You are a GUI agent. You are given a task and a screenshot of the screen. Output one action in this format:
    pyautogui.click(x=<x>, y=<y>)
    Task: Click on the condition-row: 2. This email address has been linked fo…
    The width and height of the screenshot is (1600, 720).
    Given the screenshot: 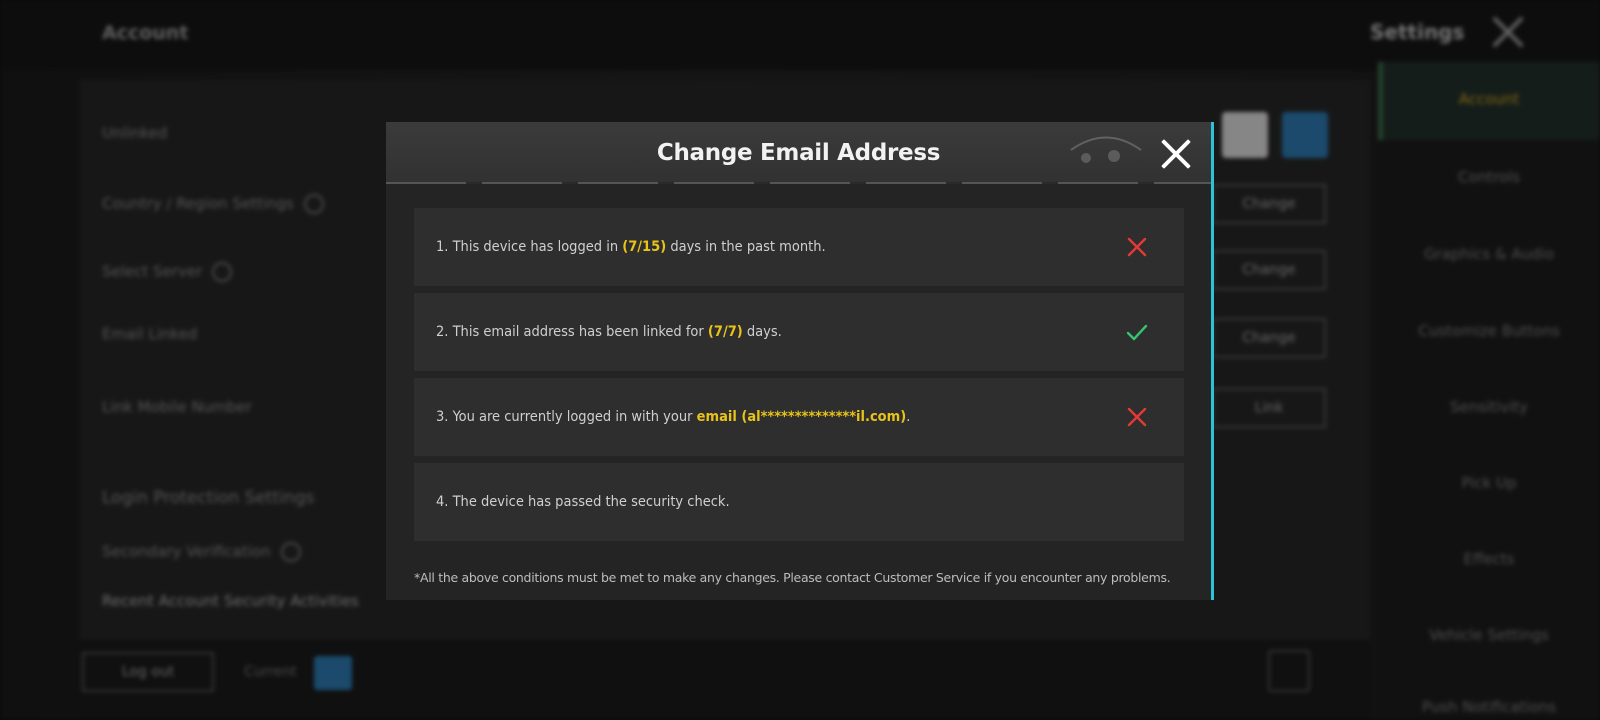 What is the action you would take?
    pyautogui.click(x=799, y=332)
    